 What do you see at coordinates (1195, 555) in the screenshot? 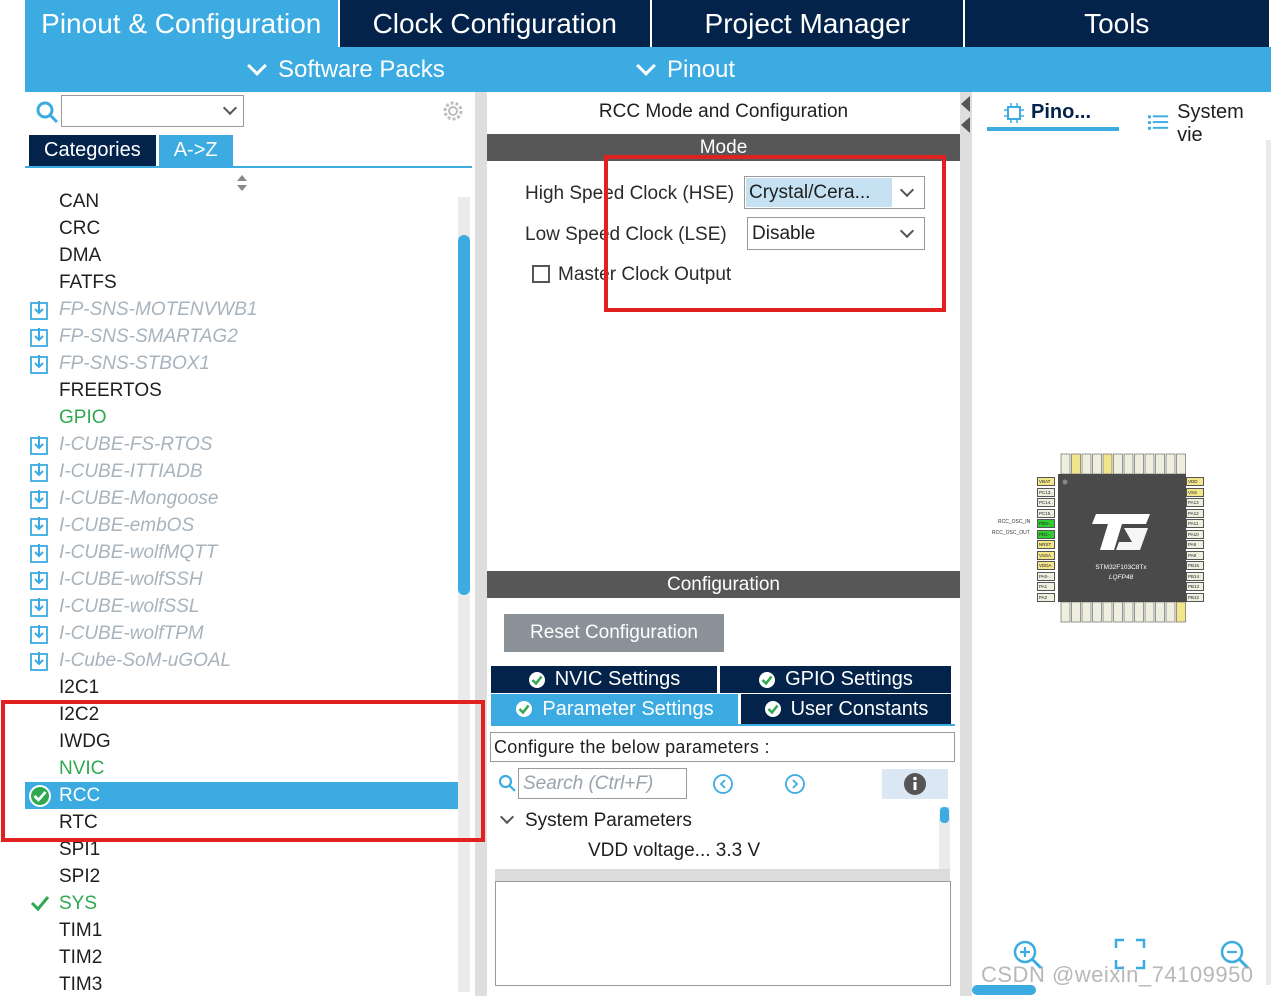
I see `chip-pin: PA8` at bounding box center [1195, 555].